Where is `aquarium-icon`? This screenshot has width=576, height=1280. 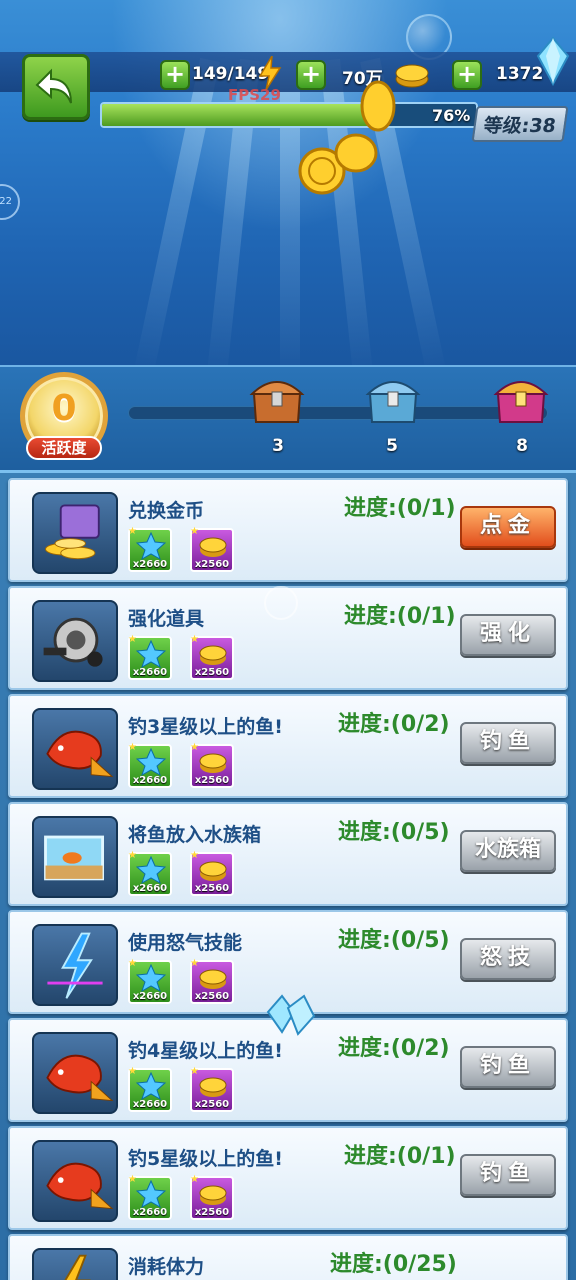 aquarium-icon is located at coordinates (75, 857).